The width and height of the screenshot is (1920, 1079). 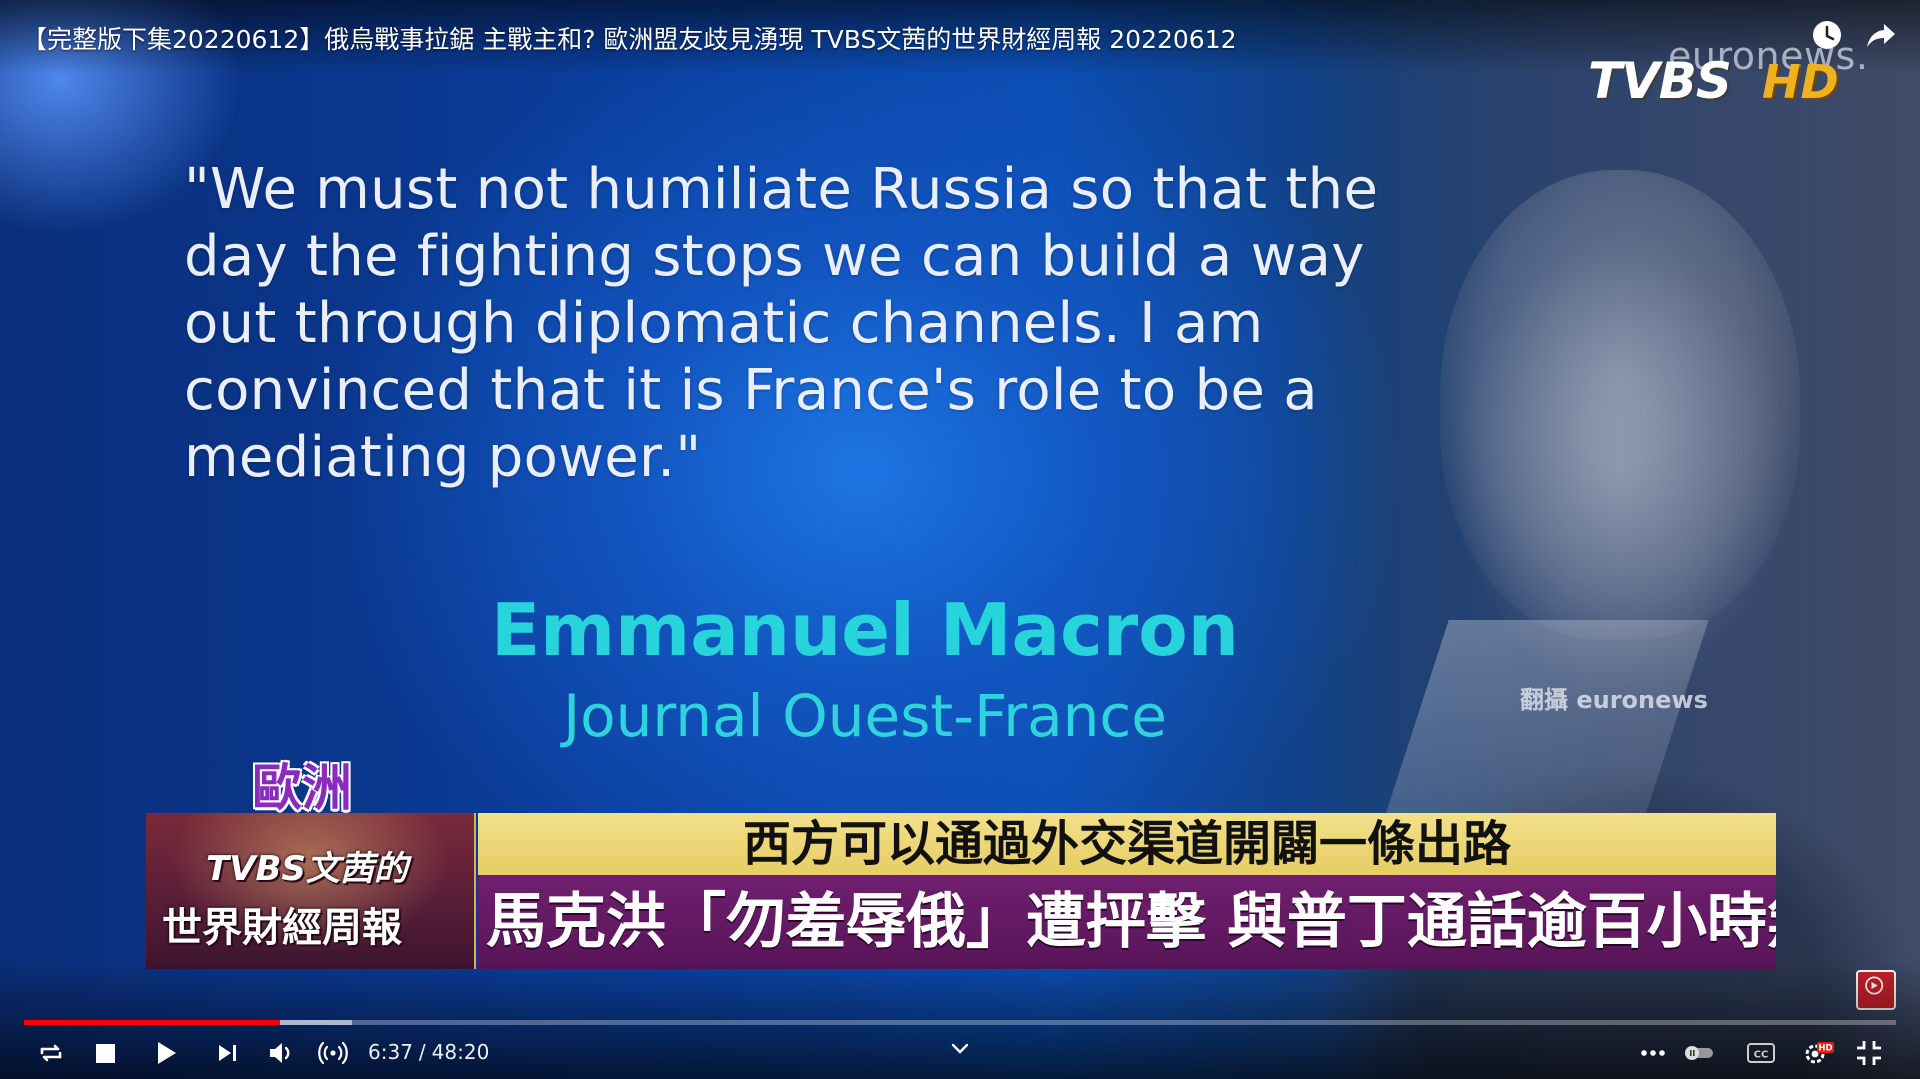 What do you see at coordinates (1653, 1053) in the screenshot?
I see `more-options-icon` at bounding box center [1653, 1053].